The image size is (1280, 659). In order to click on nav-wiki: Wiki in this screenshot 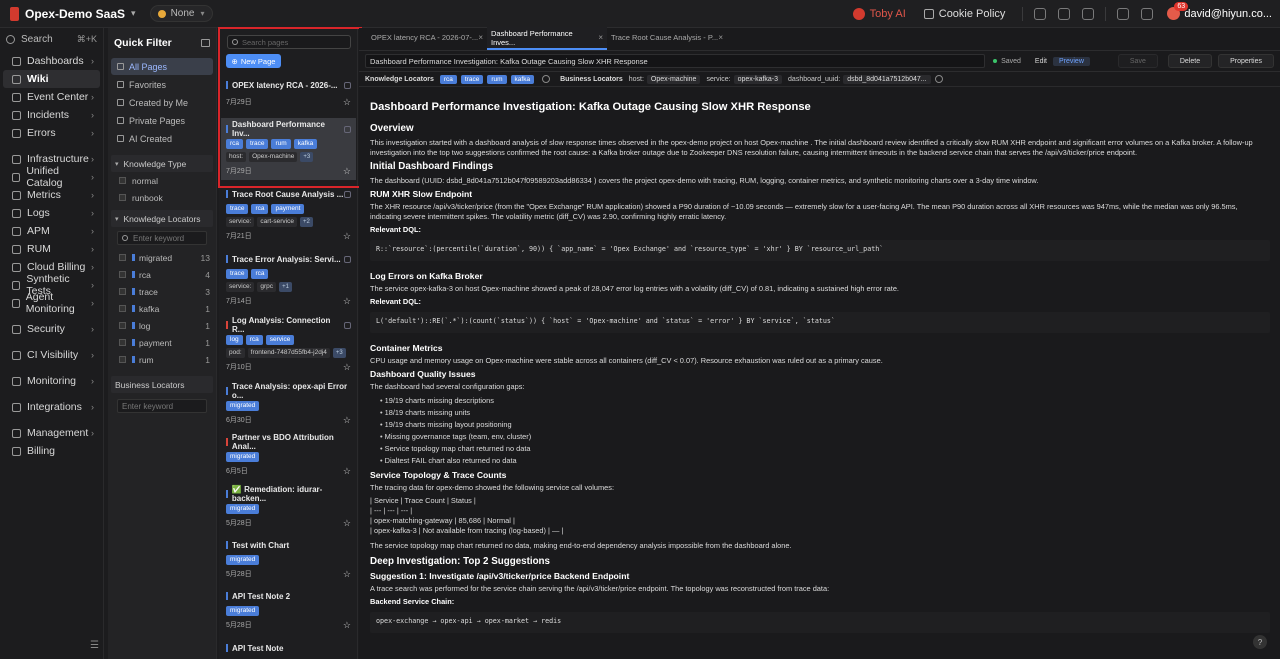, I will do `click(51, 79)`.